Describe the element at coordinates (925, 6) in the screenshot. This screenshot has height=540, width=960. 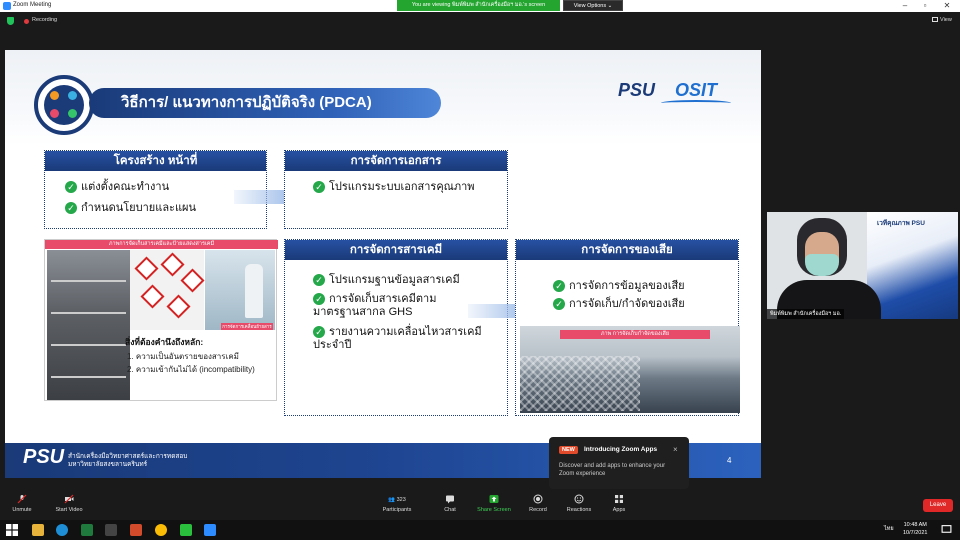
I see `maximize-button: ▫` at that location.